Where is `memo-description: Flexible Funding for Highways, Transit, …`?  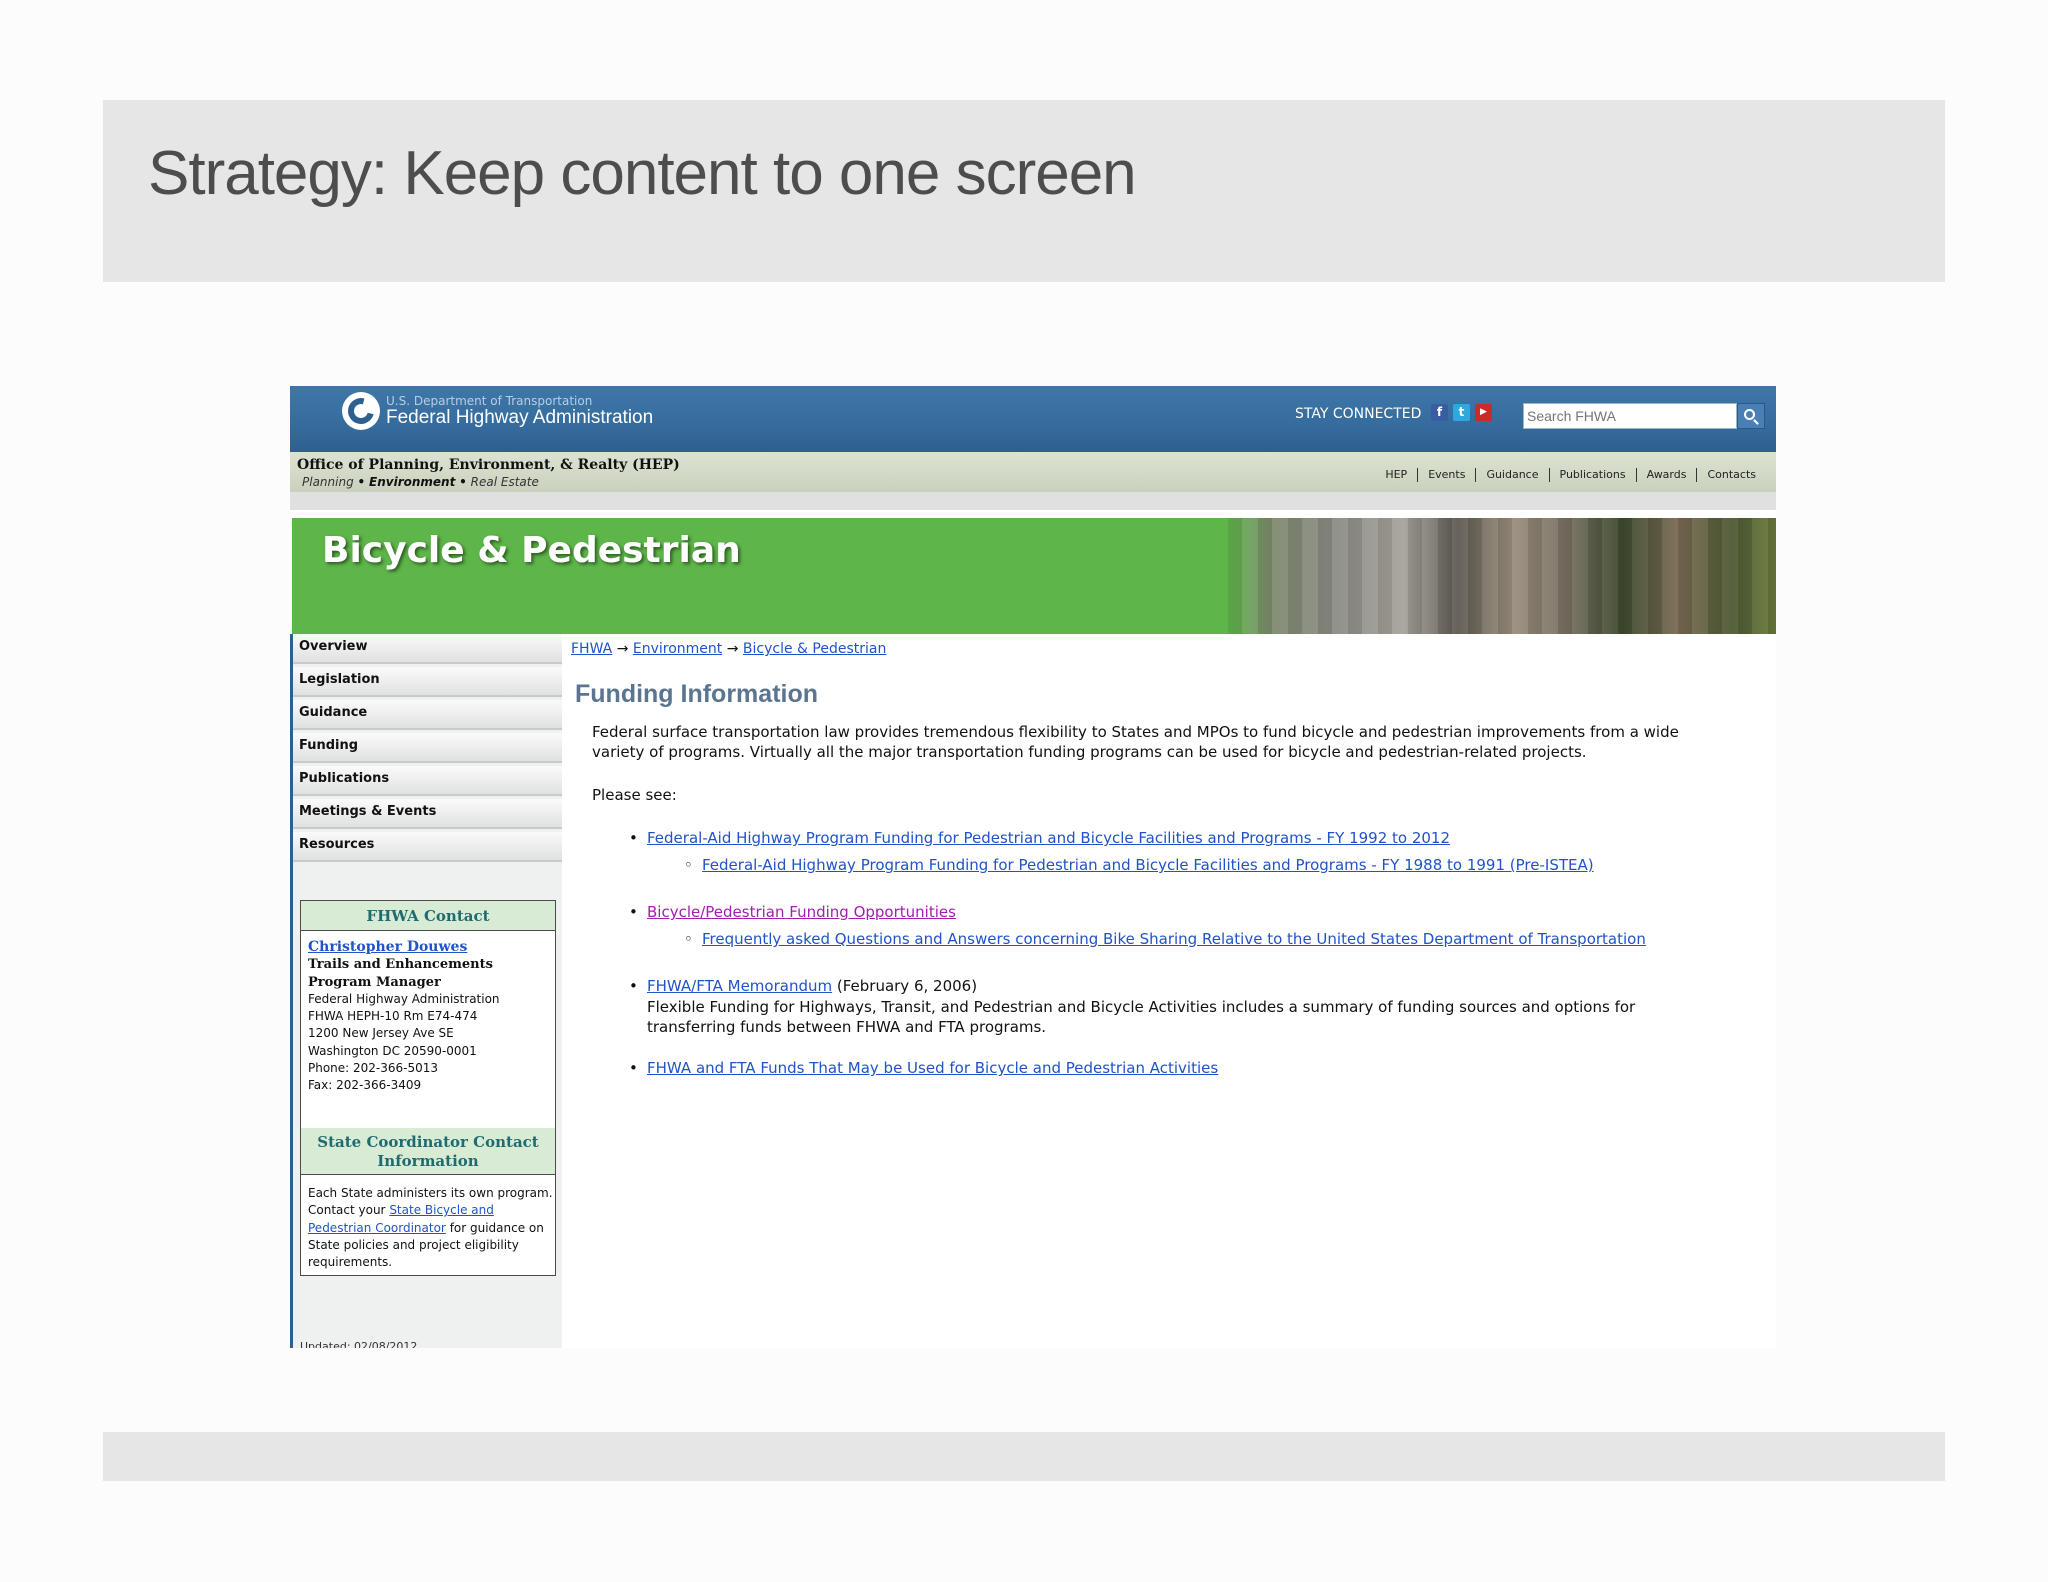 memo-description: Flexible Funding for Highways, Transit, … is located at coordinates (1141, 1017).